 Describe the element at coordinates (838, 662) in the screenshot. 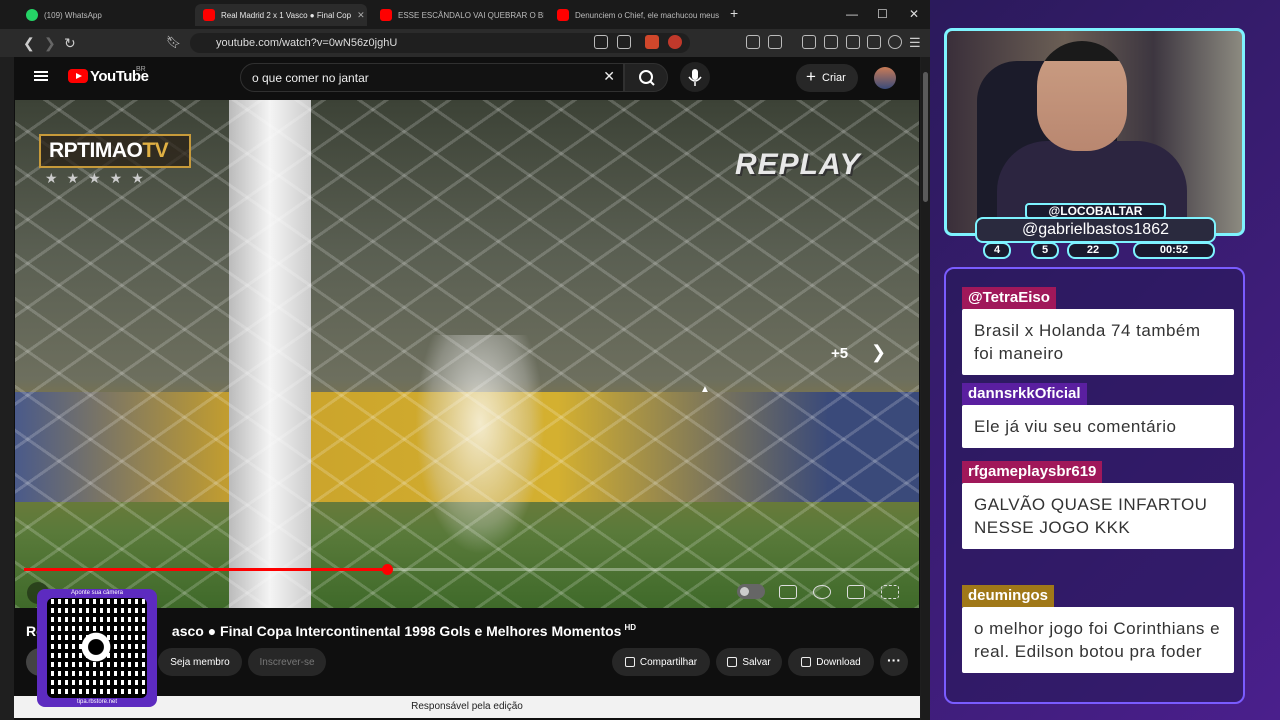

I see `download-label: Download` at that location.